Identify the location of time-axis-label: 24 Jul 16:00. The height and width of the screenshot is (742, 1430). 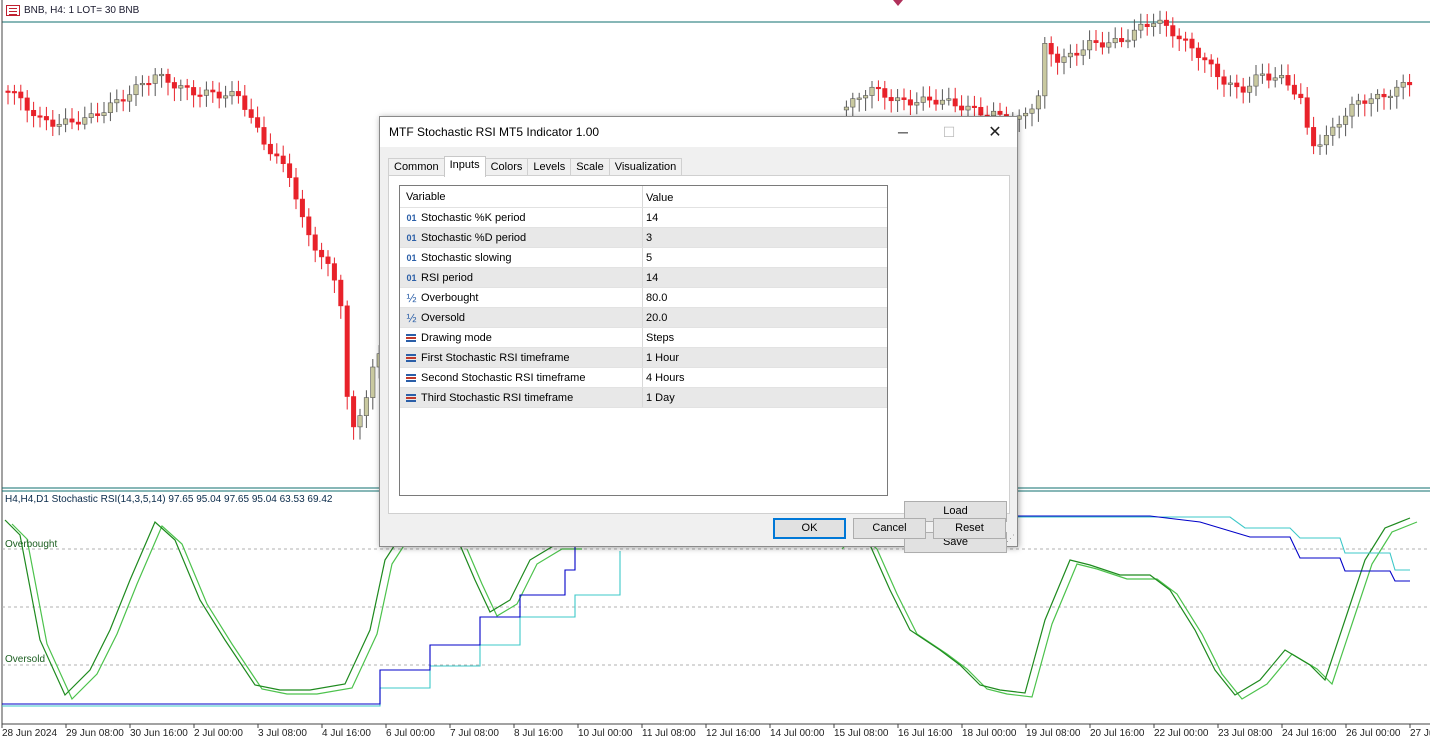
(1309, 733).